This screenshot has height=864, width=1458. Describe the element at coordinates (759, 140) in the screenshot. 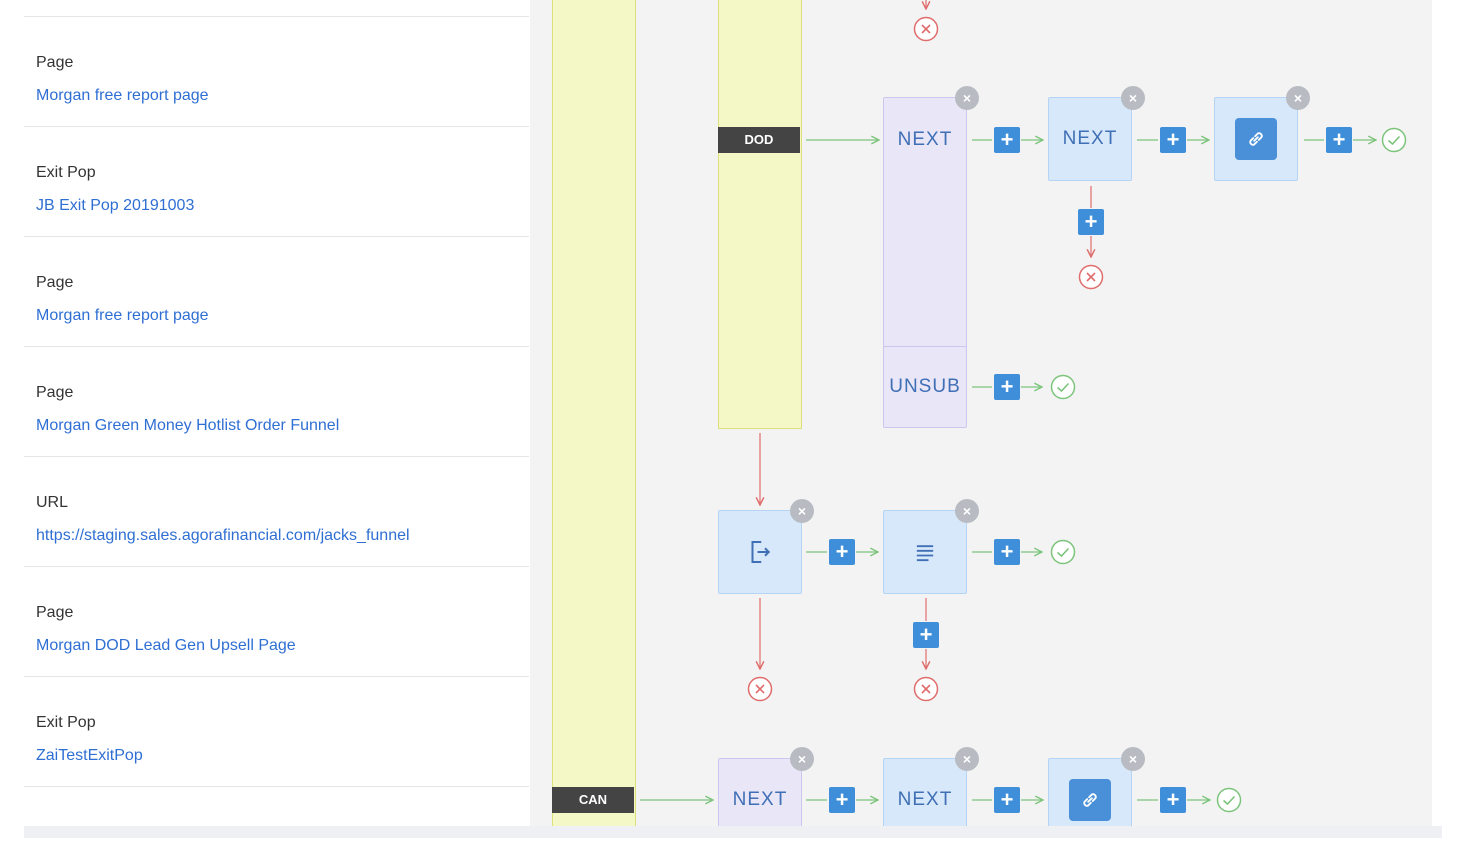

I see `dod-badge: DOD` at that location.